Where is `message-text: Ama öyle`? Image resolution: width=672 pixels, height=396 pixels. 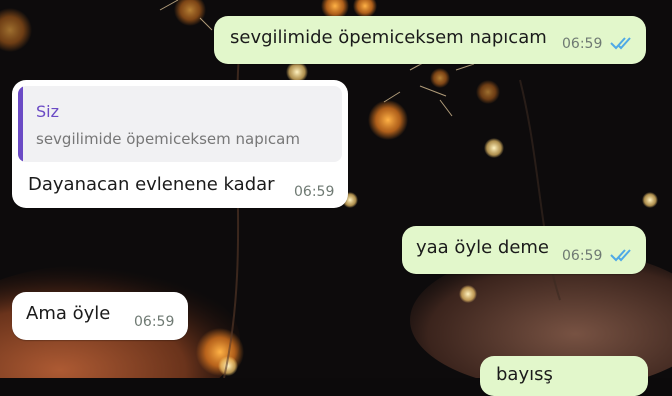
message-text: Ama öyle is located at coordinates (68, 313).